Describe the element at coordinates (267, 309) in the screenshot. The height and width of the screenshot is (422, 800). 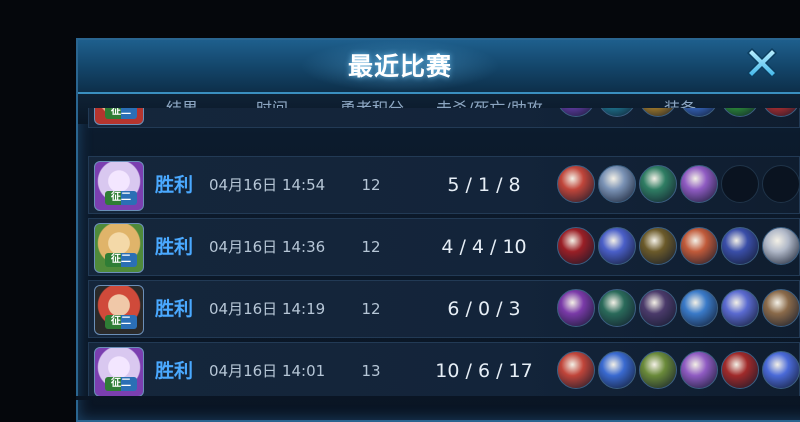
I see `match-time: 04月16日 14:19` at that location.